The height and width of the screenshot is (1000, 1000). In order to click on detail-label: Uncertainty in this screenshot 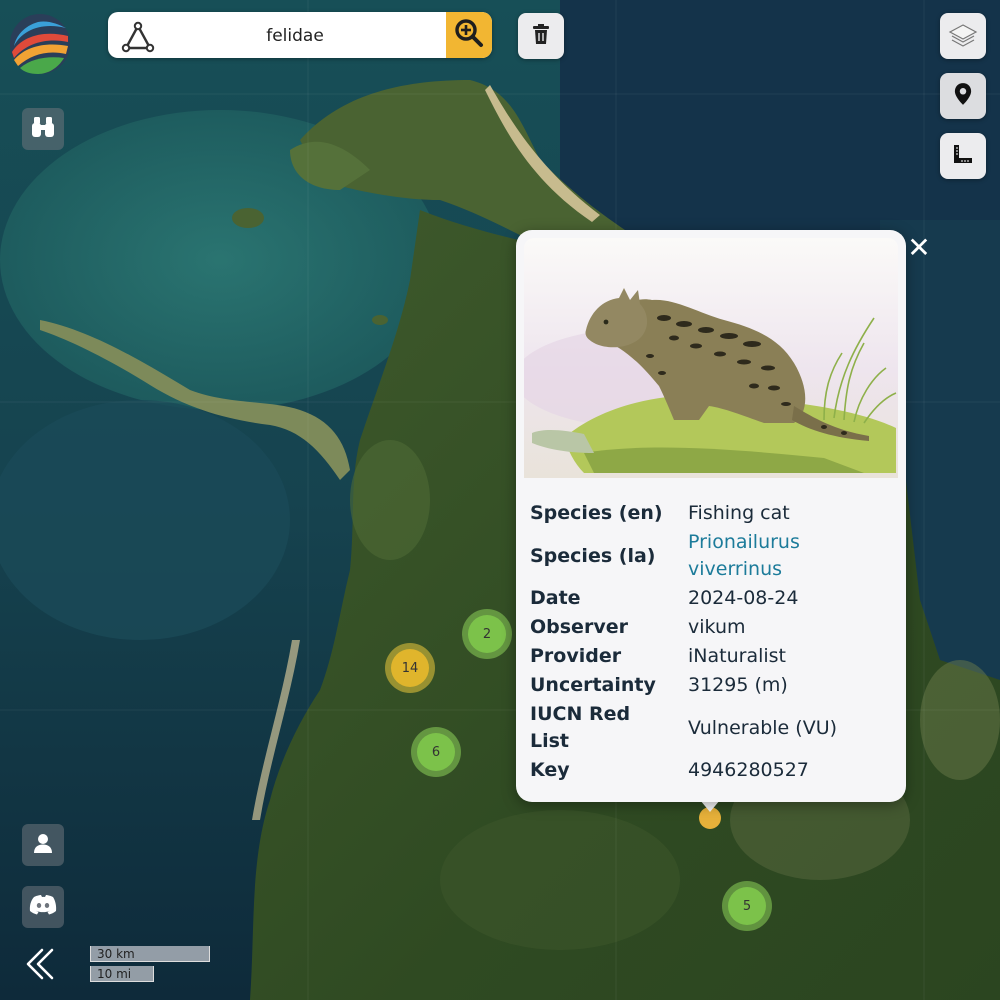, I will do `click(593, 685)`.